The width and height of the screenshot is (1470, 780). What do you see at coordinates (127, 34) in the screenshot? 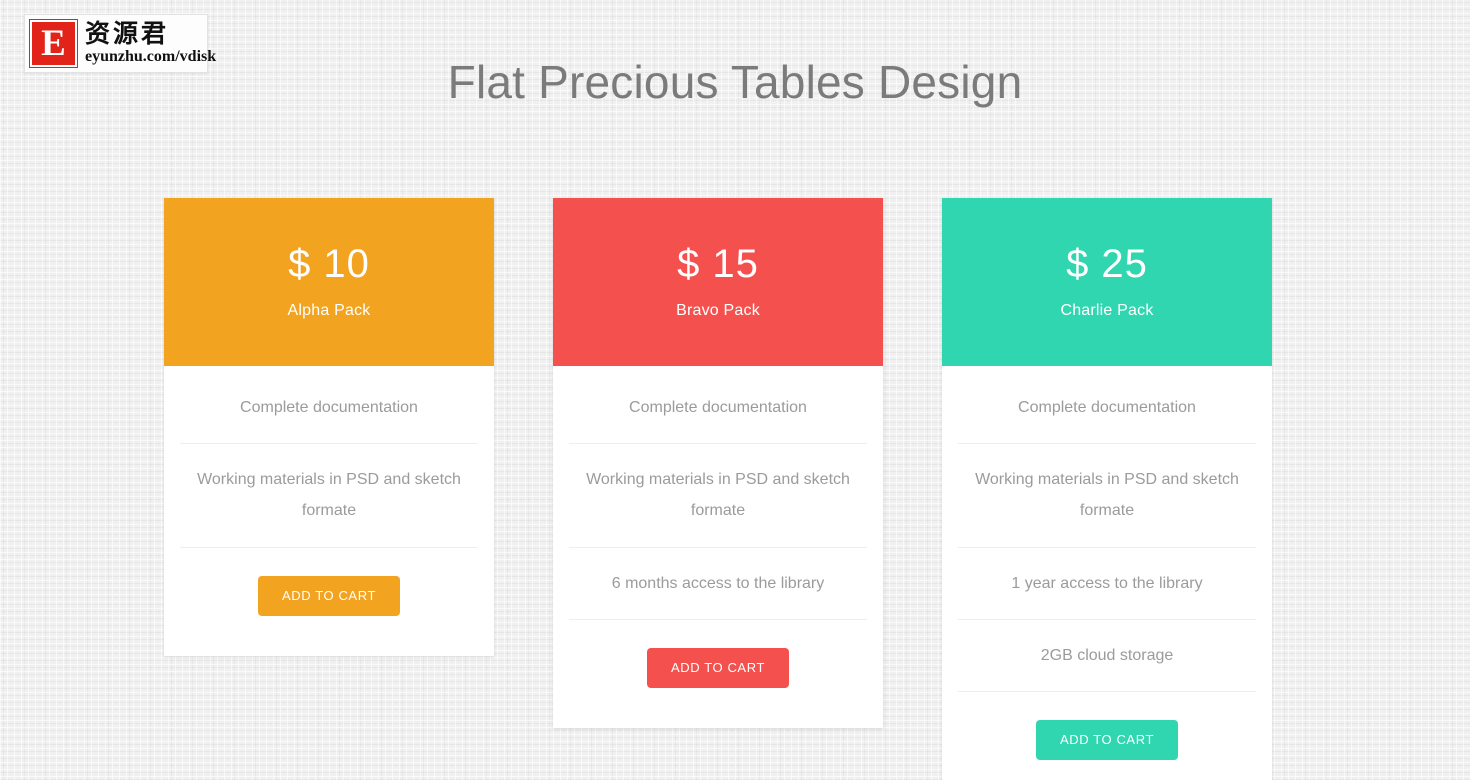
I see `logo-chinese-name: 资源君` at bounding box center [127, 34].